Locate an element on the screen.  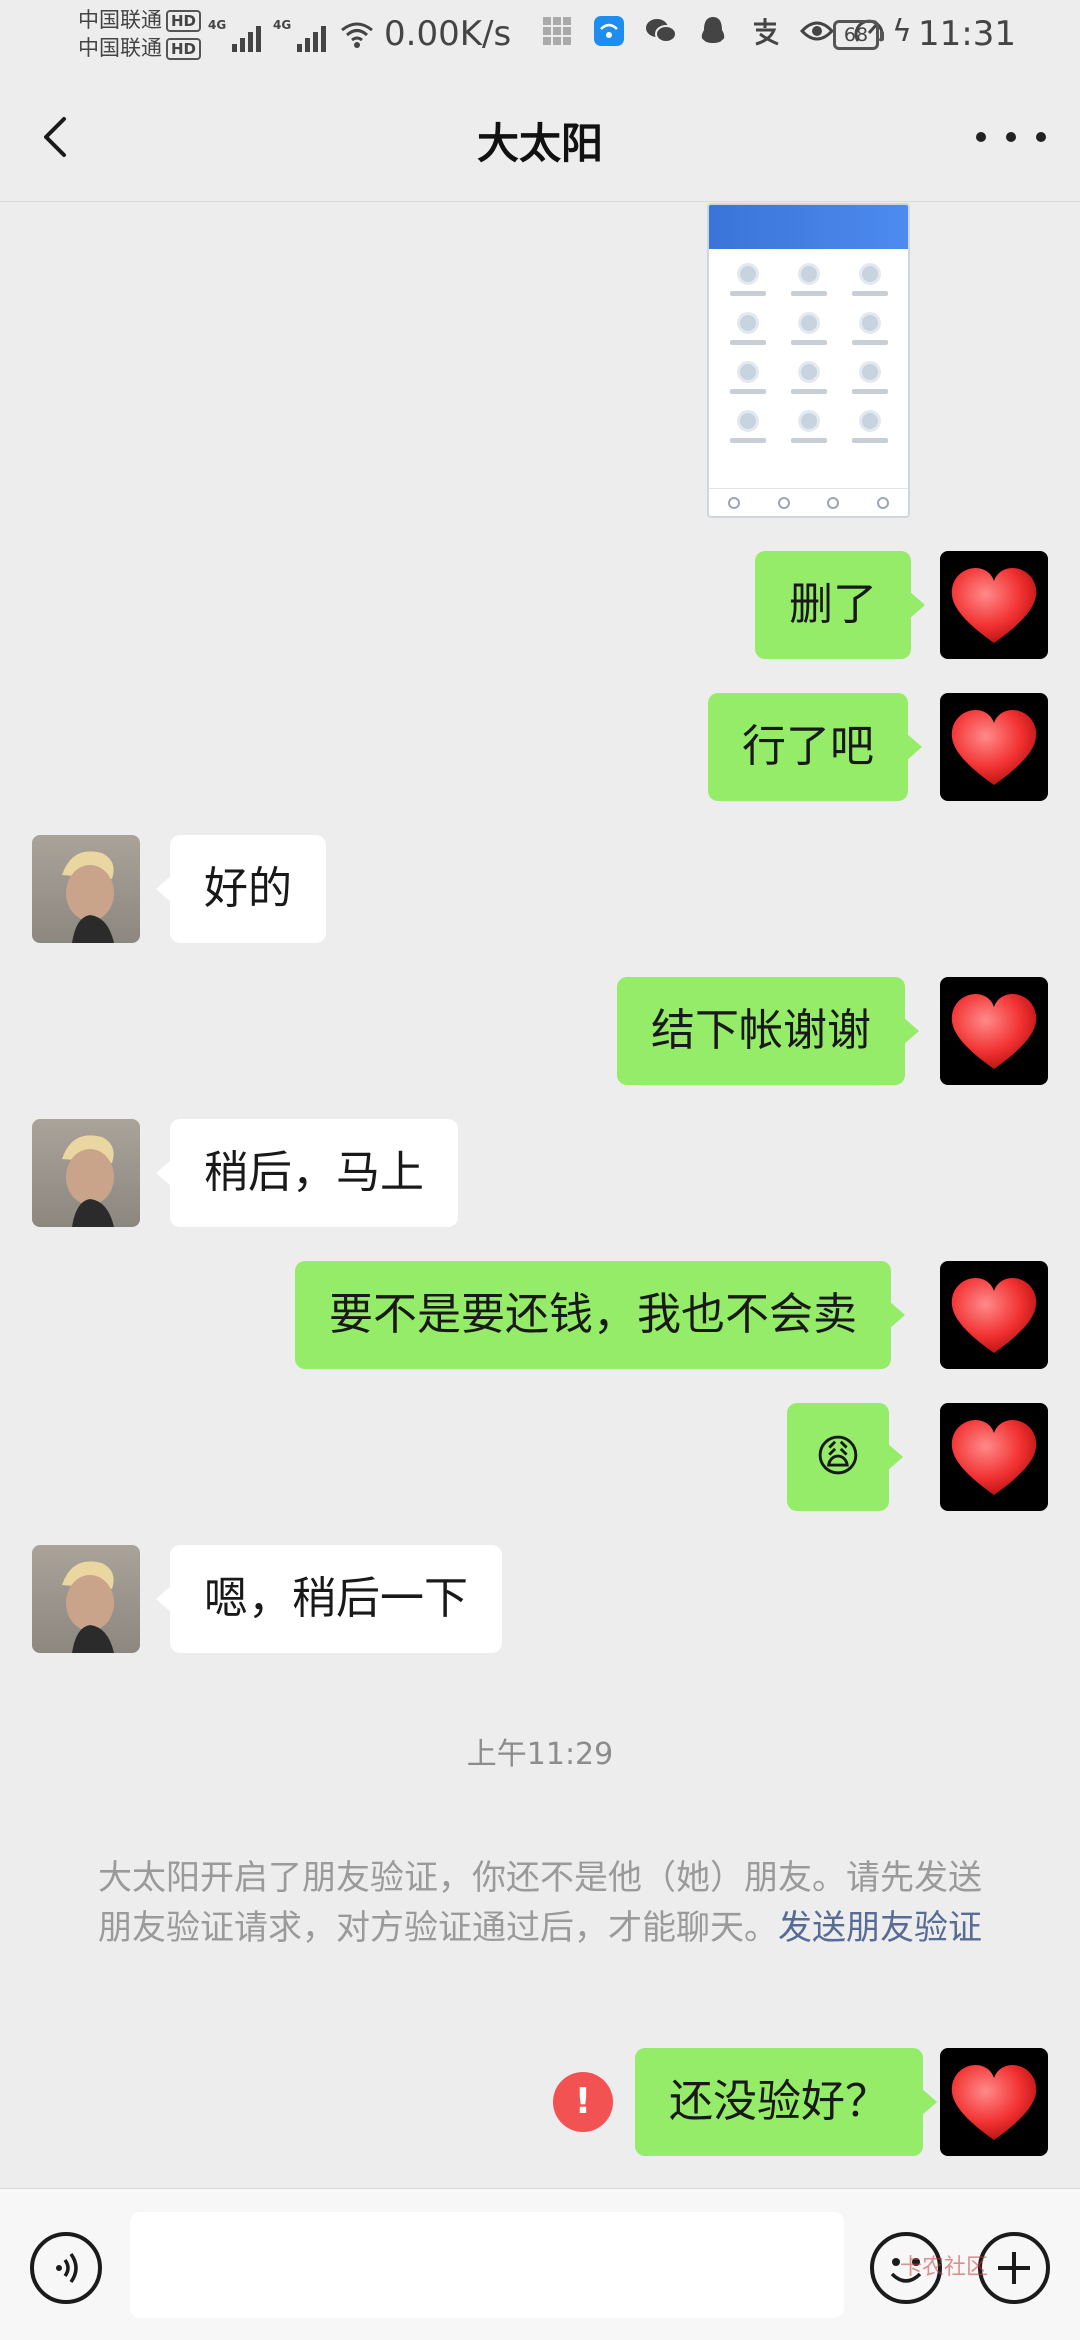
carrier-2: 中国联通 is located at coordinates (120, 48).